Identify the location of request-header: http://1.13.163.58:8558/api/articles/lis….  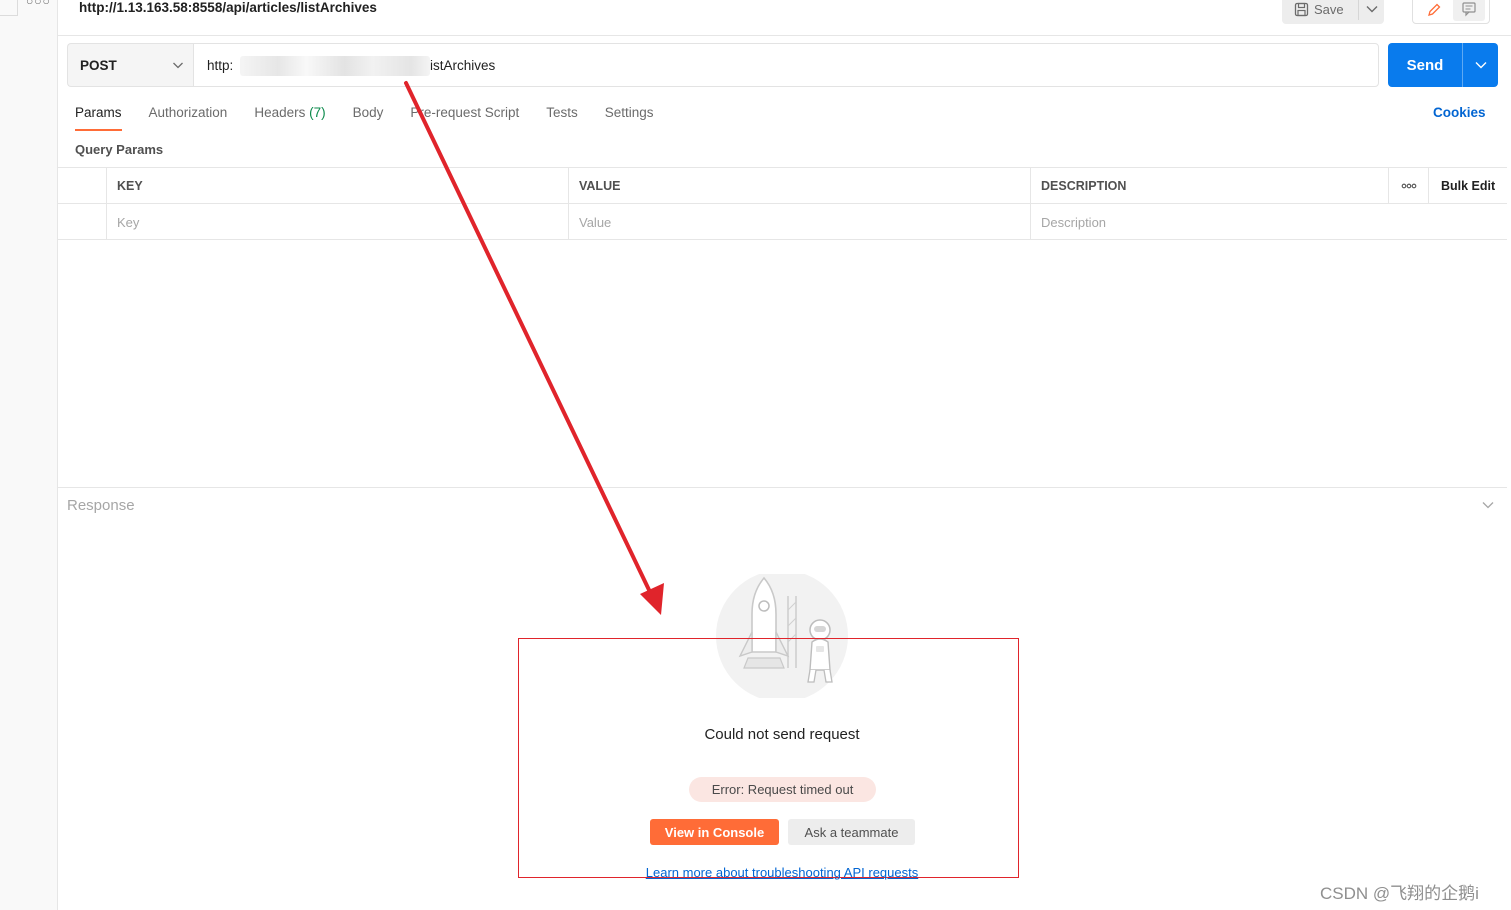
(784, 18).